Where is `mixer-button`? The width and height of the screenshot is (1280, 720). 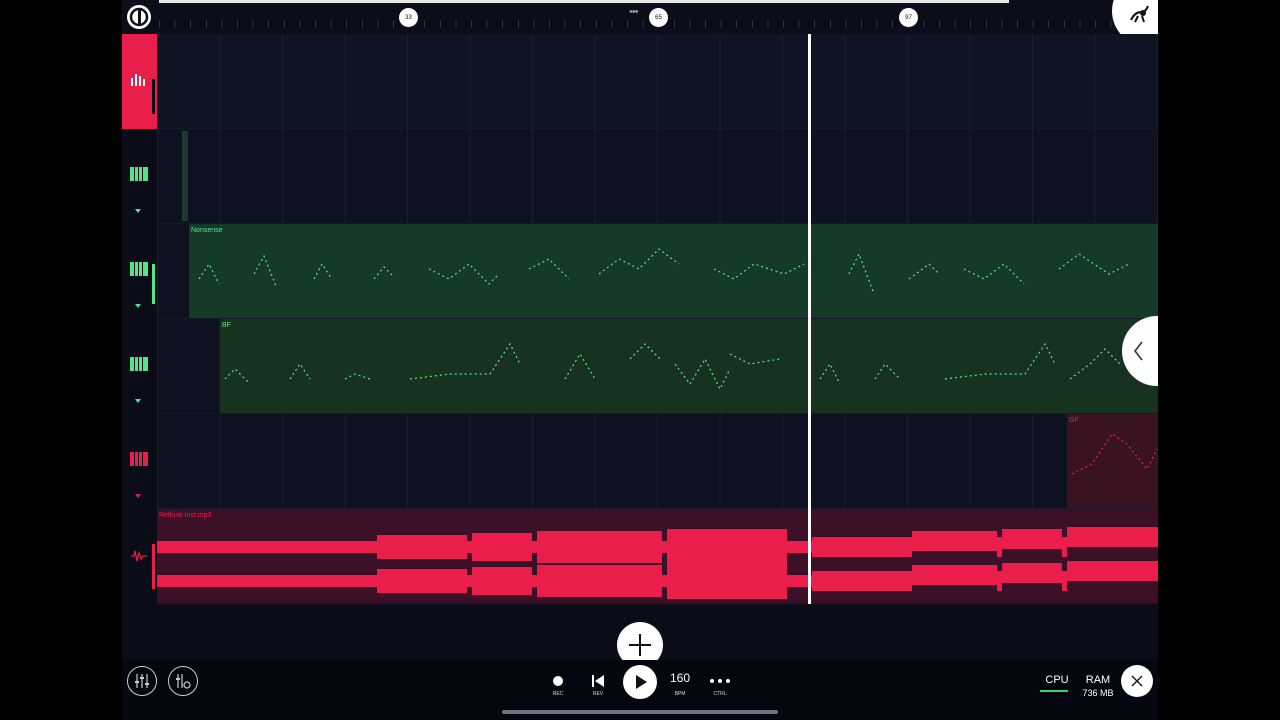
mixer-button is located at coordinates (142, 681).